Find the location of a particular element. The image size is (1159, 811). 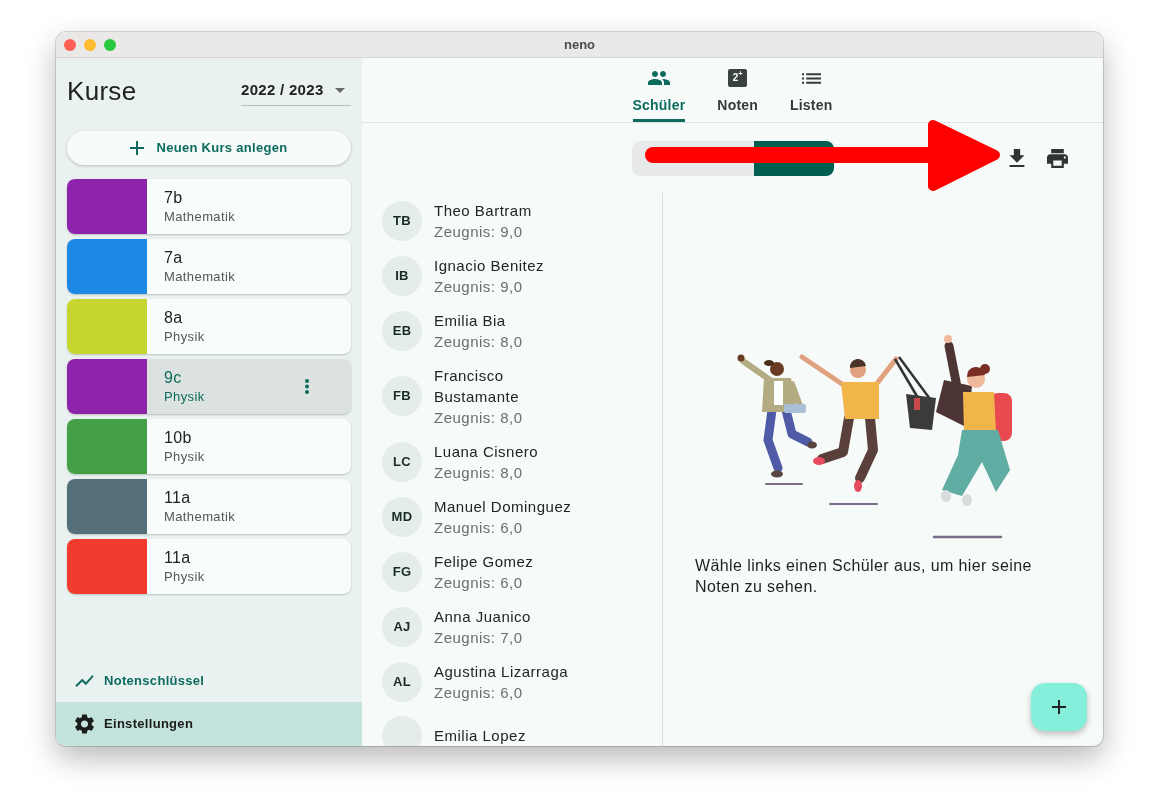

initials-avatar is located at coordinates (402, 730).